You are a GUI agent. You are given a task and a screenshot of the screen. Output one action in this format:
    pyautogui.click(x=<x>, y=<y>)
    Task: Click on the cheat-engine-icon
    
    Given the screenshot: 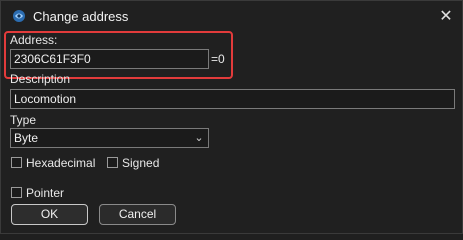 What is the action you would take?
    pyautogui.click(x=19, y=16)
    